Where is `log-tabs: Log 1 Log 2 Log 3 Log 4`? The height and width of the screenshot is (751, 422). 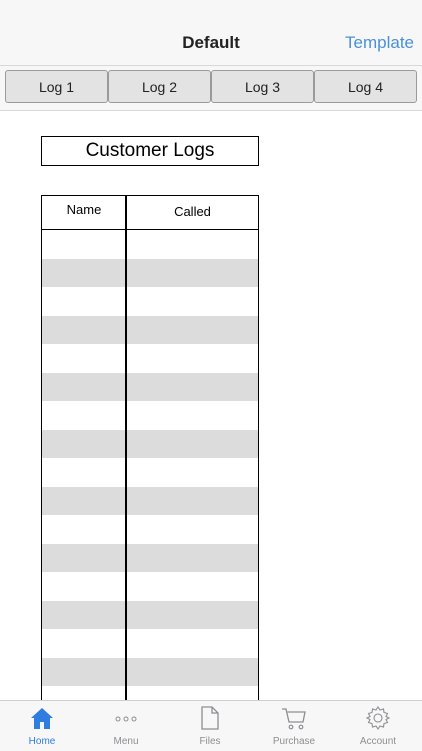 log-tabs: Log 1 Log 2 Log 3 Log 4 is located at coordinates (211, 88).